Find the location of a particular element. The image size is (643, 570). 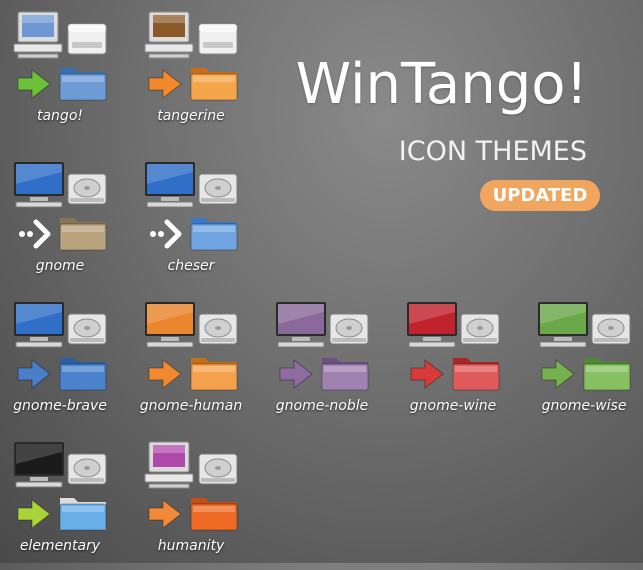

theme-elementary: elementary is located at coordinates (60, 505).